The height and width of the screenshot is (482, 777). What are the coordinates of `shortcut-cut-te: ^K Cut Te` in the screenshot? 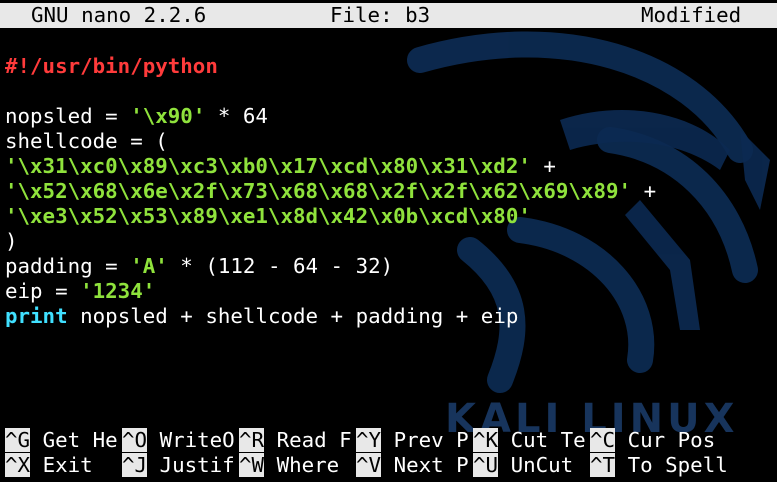 It's located at (529, 440).